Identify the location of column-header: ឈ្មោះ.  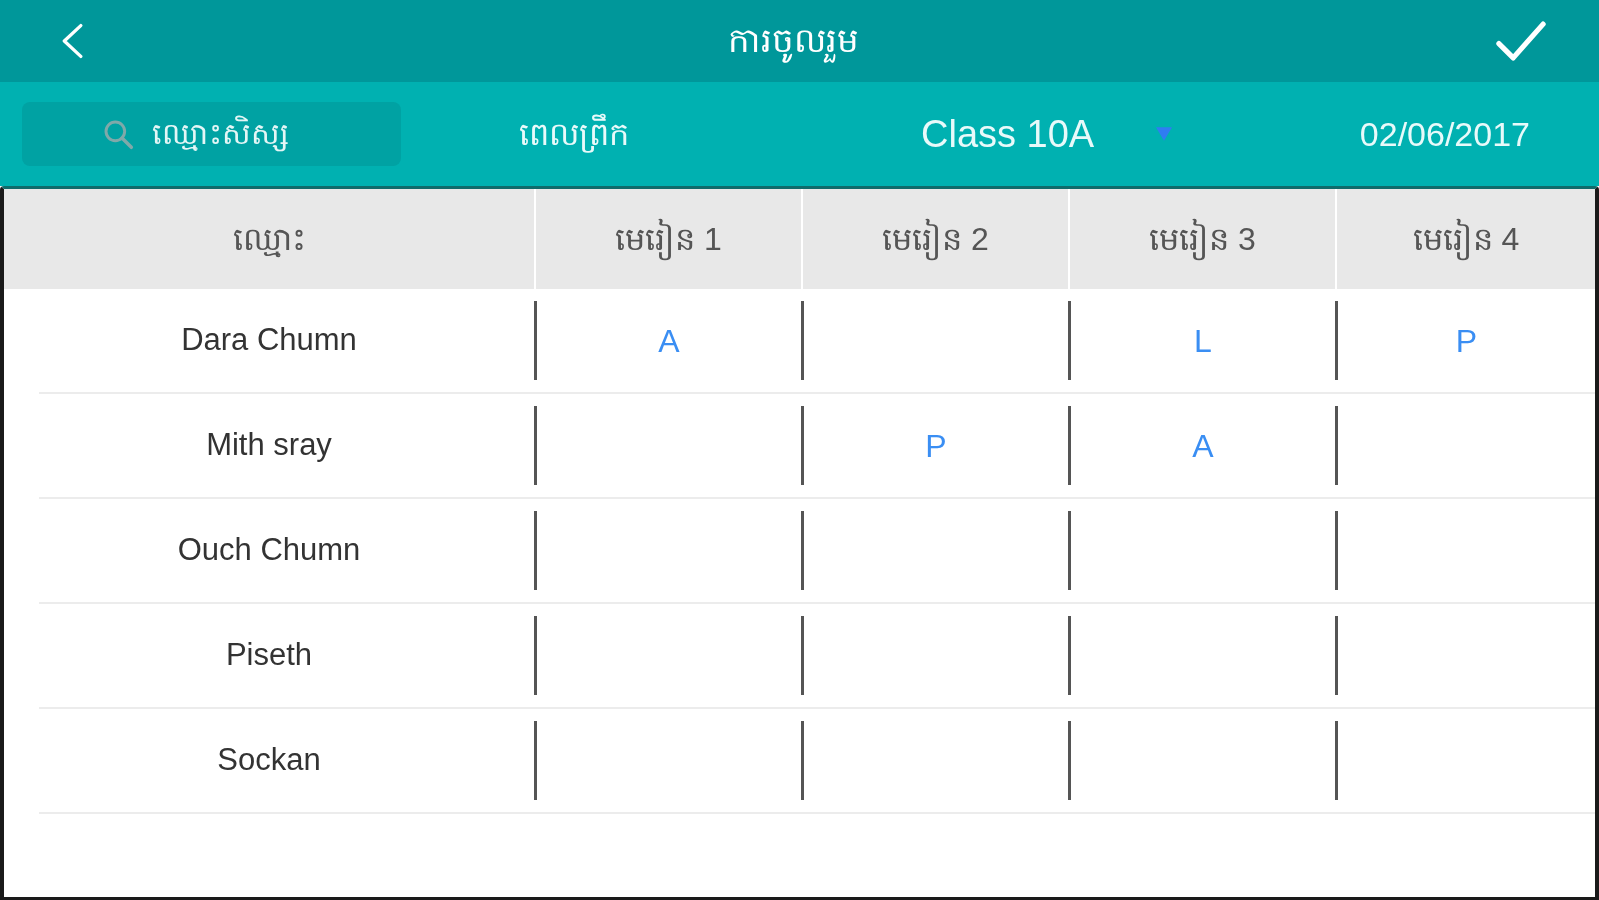
(269, 240).